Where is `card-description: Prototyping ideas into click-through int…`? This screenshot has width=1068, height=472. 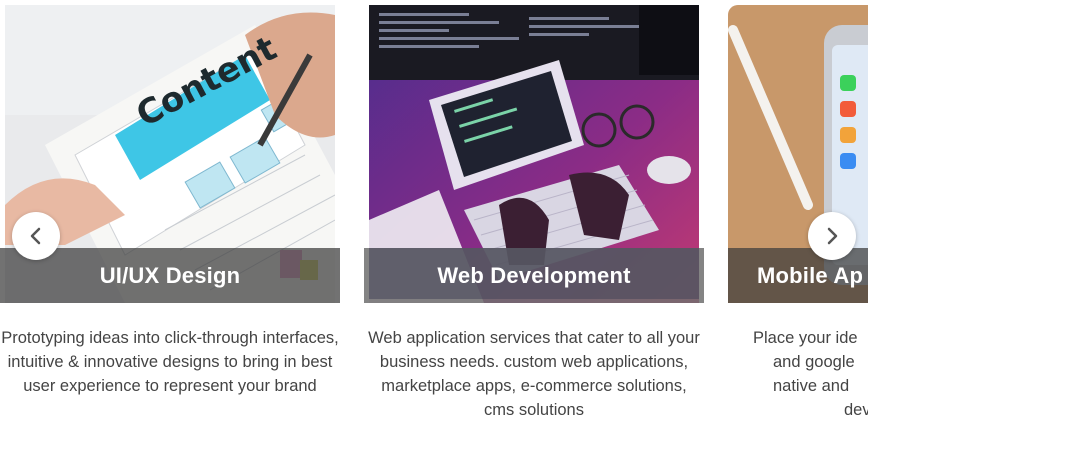 card-description: Prototyping ideas into click-through int… is located at coordinates (170, 362).